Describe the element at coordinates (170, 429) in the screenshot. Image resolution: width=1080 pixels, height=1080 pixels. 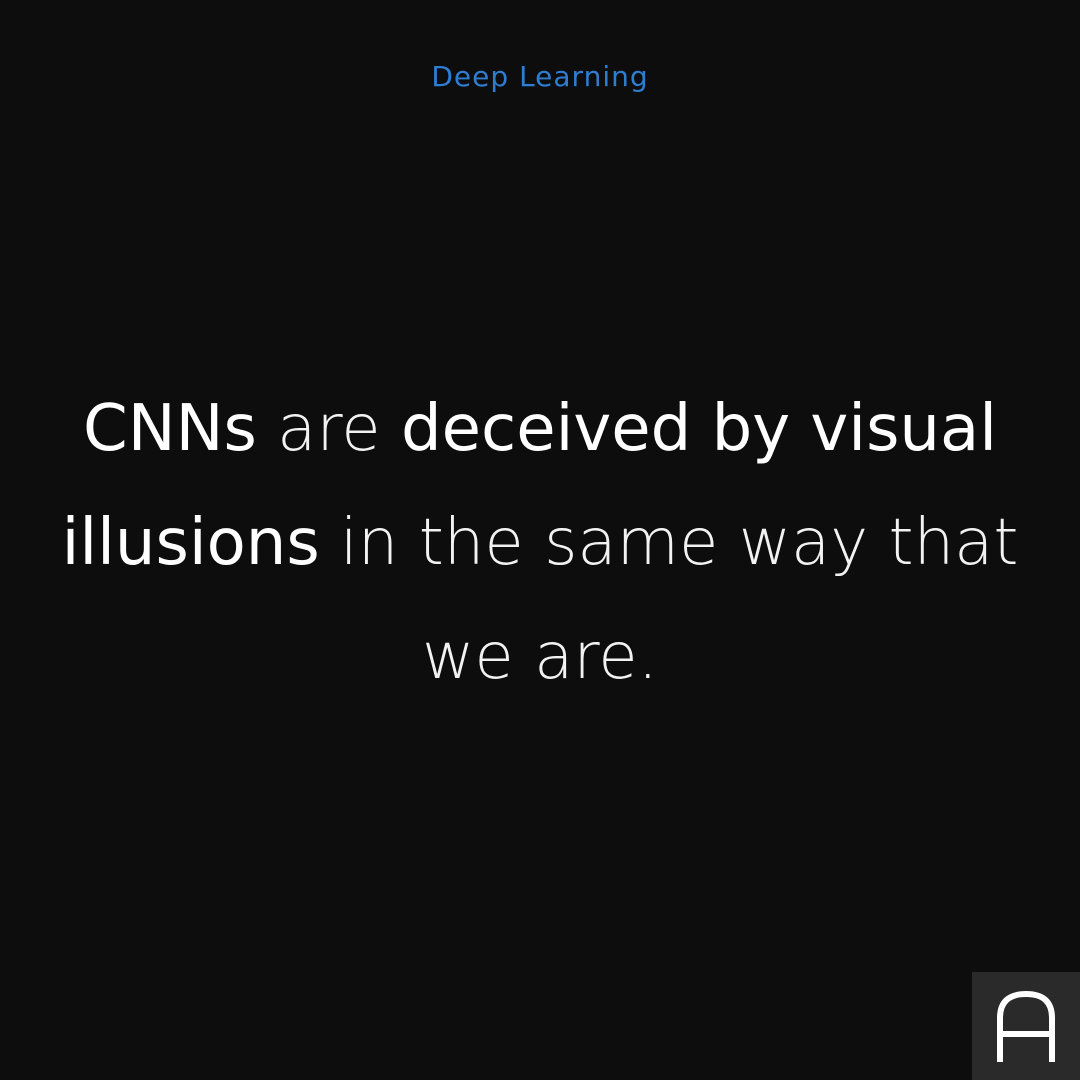
I see `statement-part-subject: CNNs` at that location.